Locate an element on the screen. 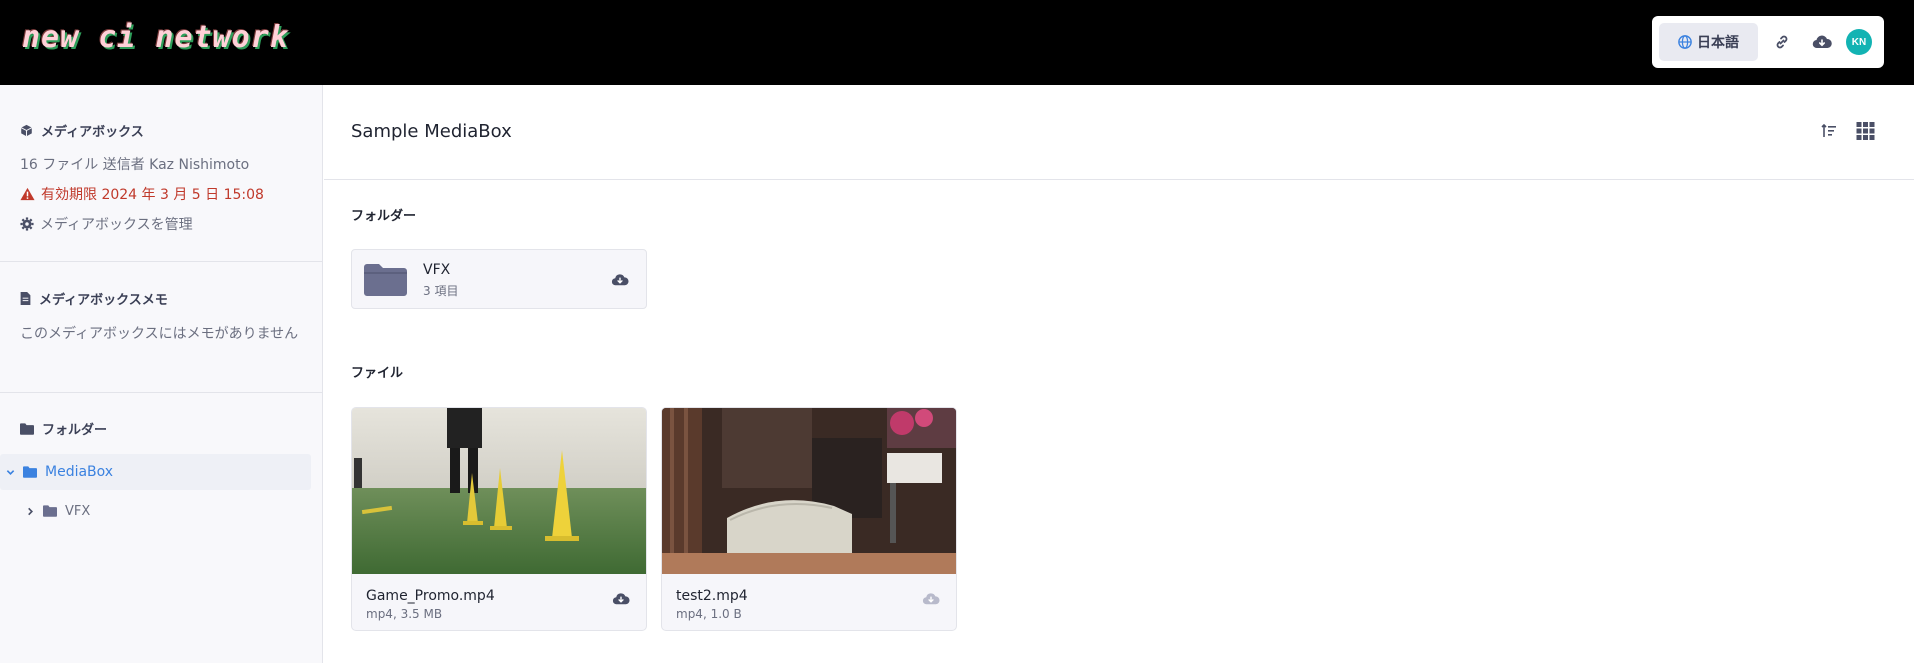 The image size is (1914, 663). language-button: 日本語 is located at coordinates (1708, 42).